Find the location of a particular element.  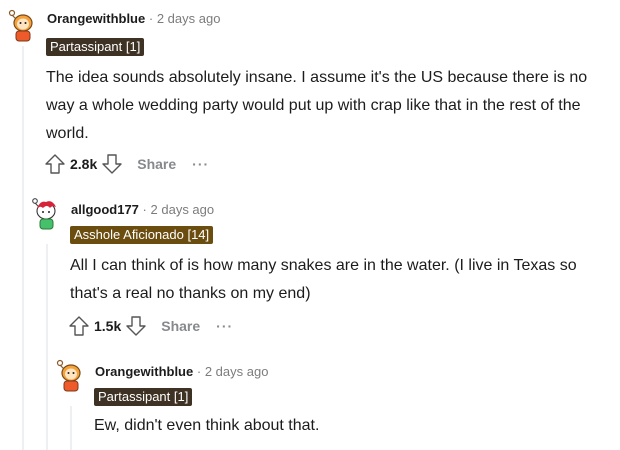

vote-score: 2.8k is located at coordinates (84, 164).